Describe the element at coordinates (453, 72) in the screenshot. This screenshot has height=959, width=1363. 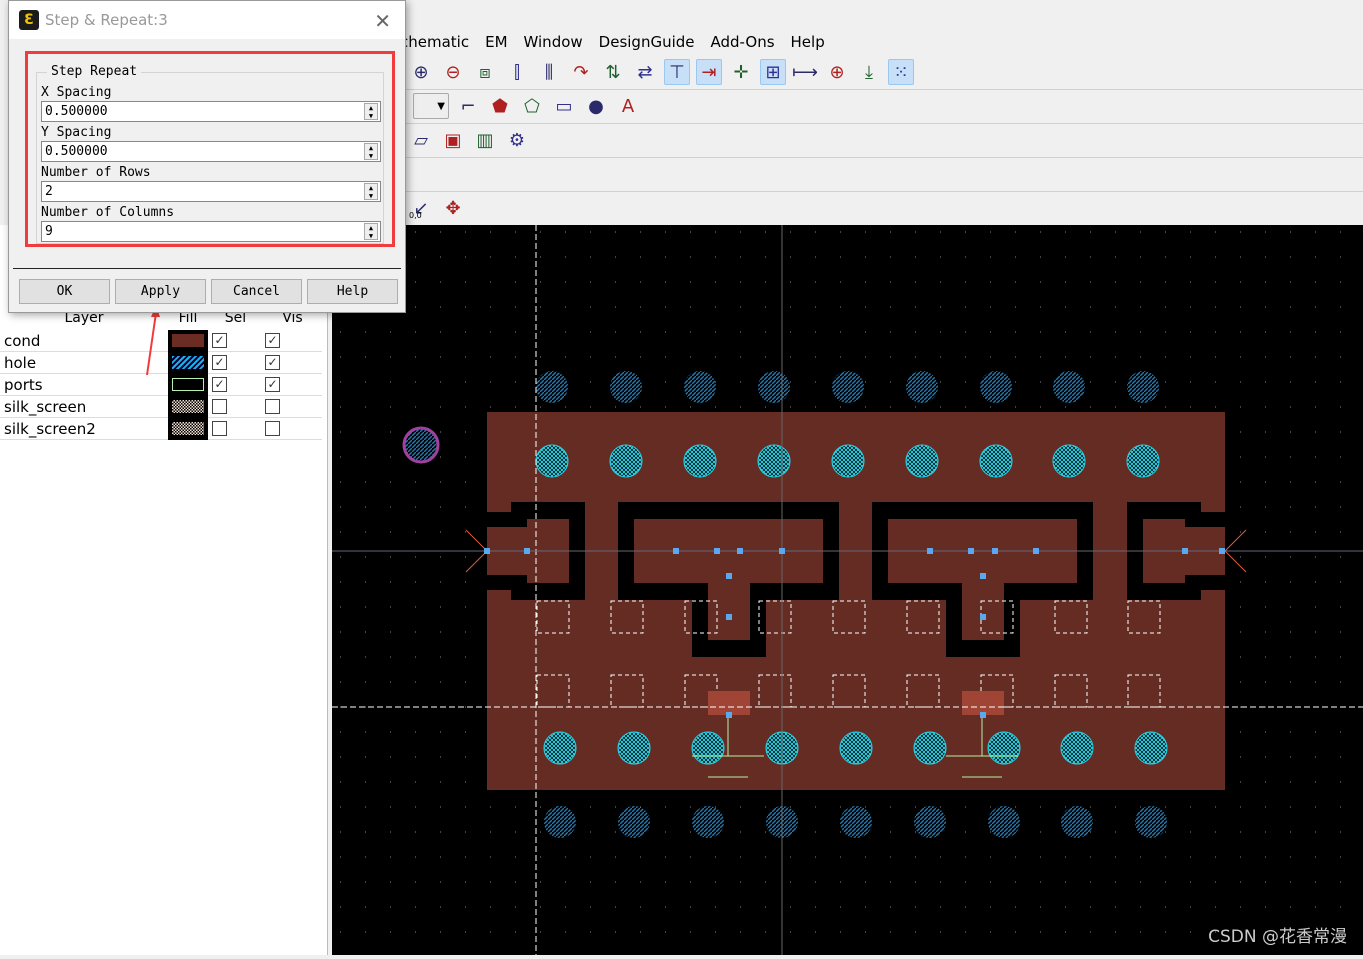
I see `zoom-out-2-icon: ⊖` at that location.